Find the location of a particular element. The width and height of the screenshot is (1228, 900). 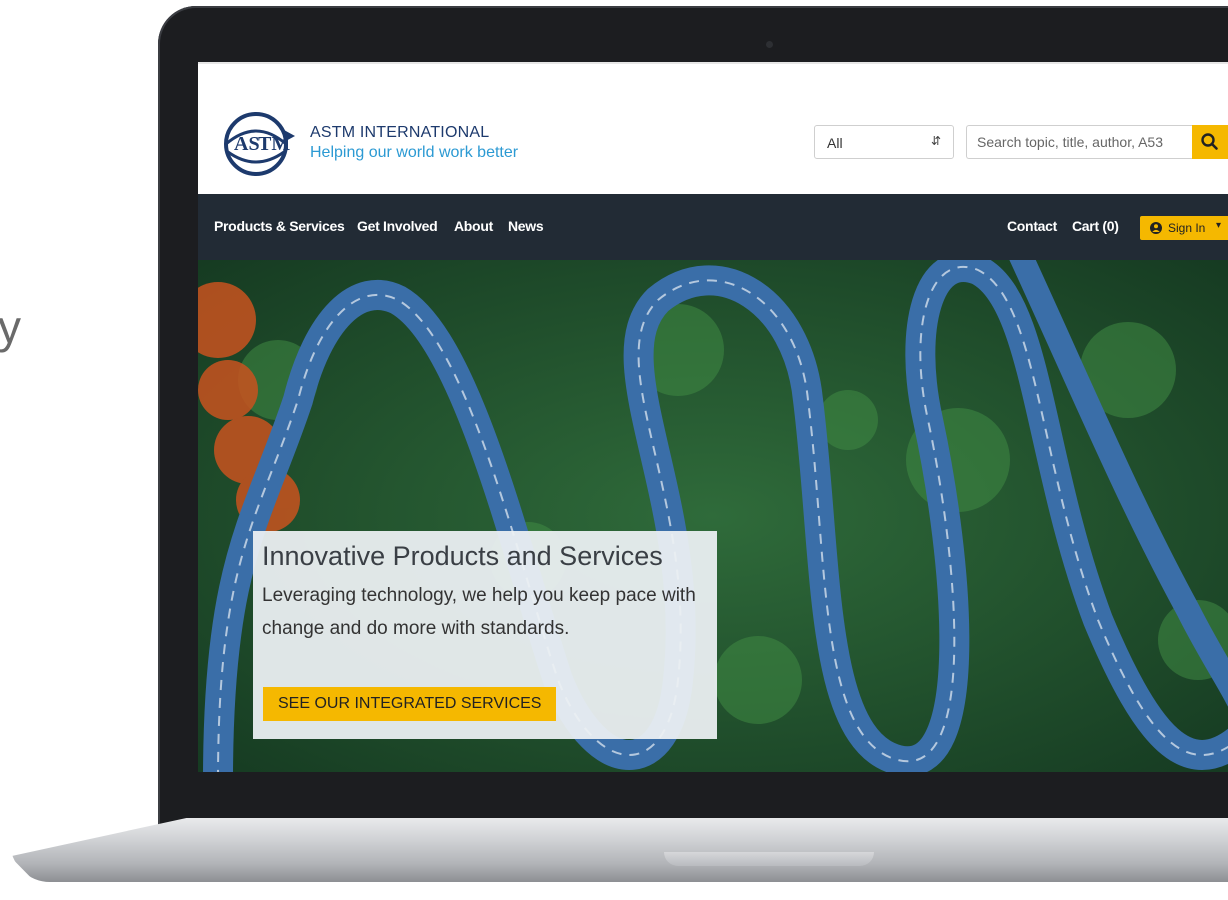

webcam is located at coordinates (769, 44).